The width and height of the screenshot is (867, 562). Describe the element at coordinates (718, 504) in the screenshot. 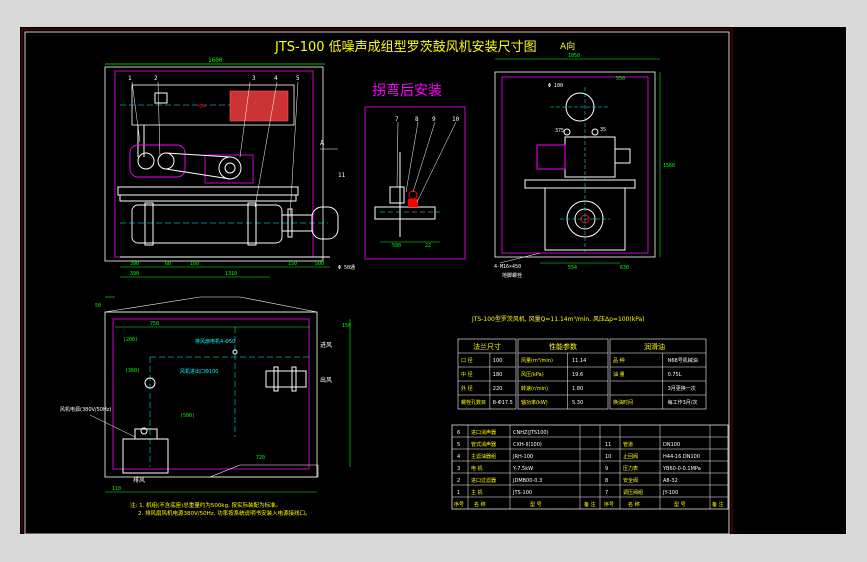

I see `bom-footer-right-3: 备 注` at that location.